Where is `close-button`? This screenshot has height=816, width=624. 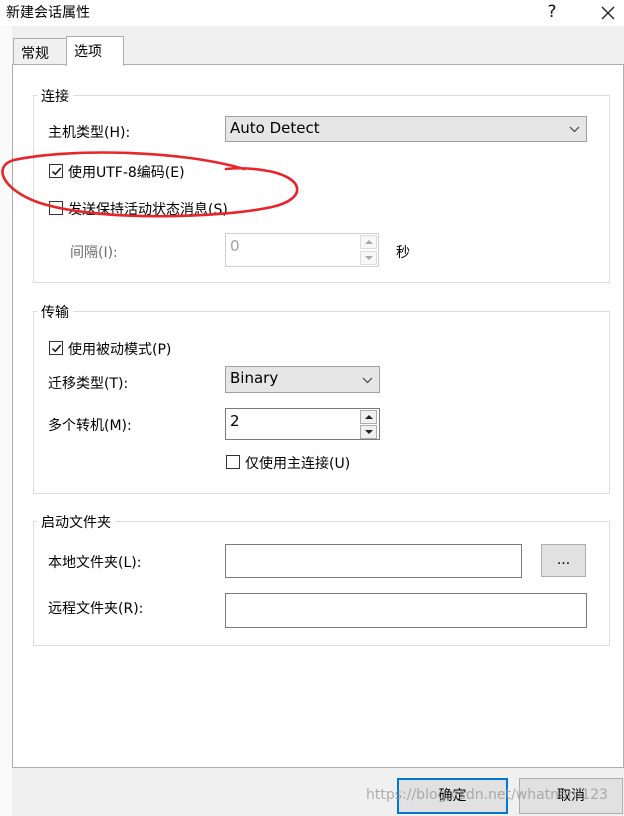 close-button is located at coordinates (606, 13).